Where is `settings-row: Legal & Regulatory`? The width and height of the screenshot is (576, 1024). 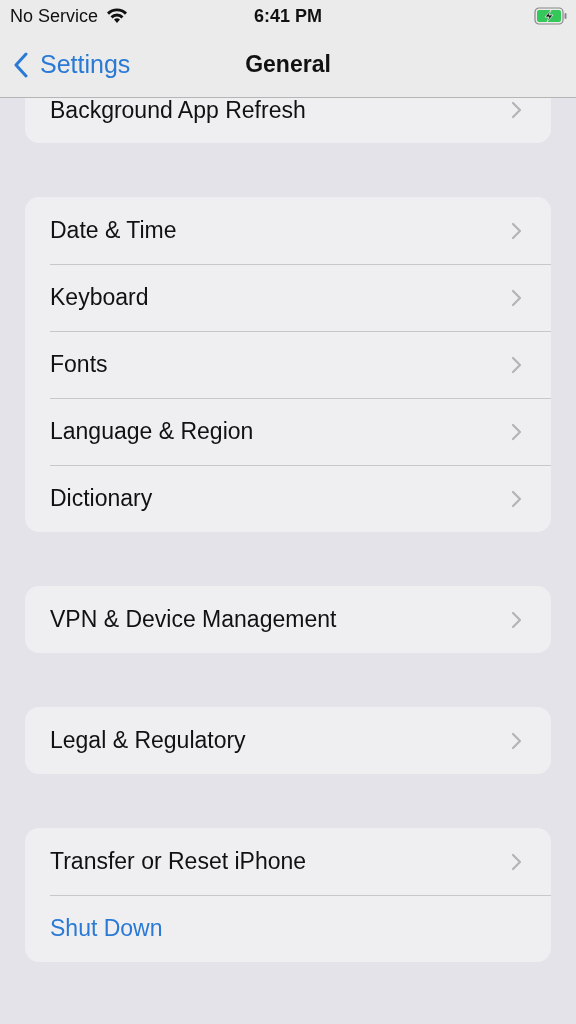
settings-row: Legal & Regulatory is located at coordinates (288, 740).